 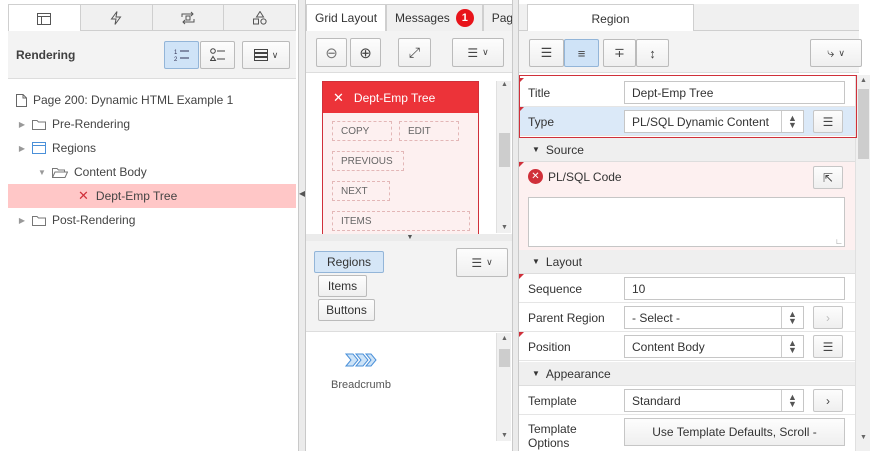 I want to click on type-list-button: ☰, so click(x=828, y=121).